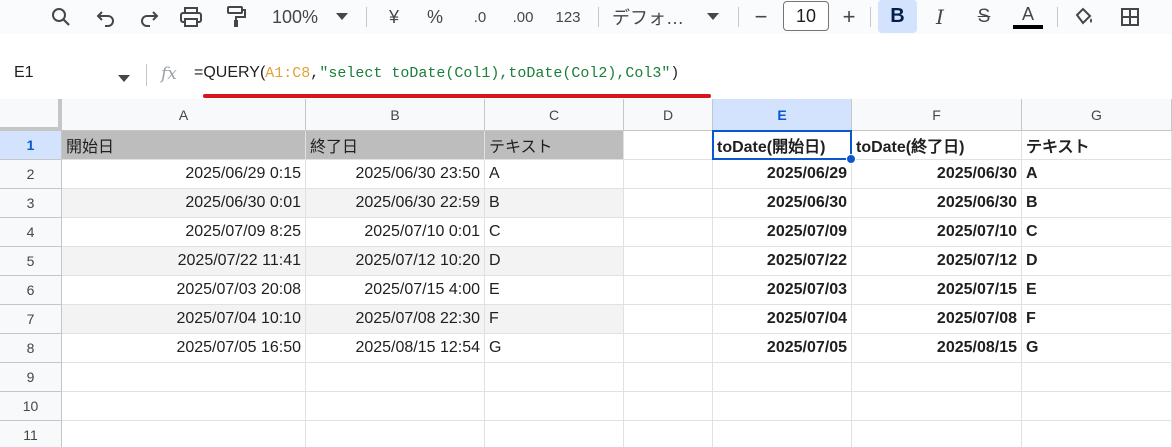  What do you see at coordinates (395, 406) in the screenshot?
I see `cell-b10` at bounding box center [395, 406].